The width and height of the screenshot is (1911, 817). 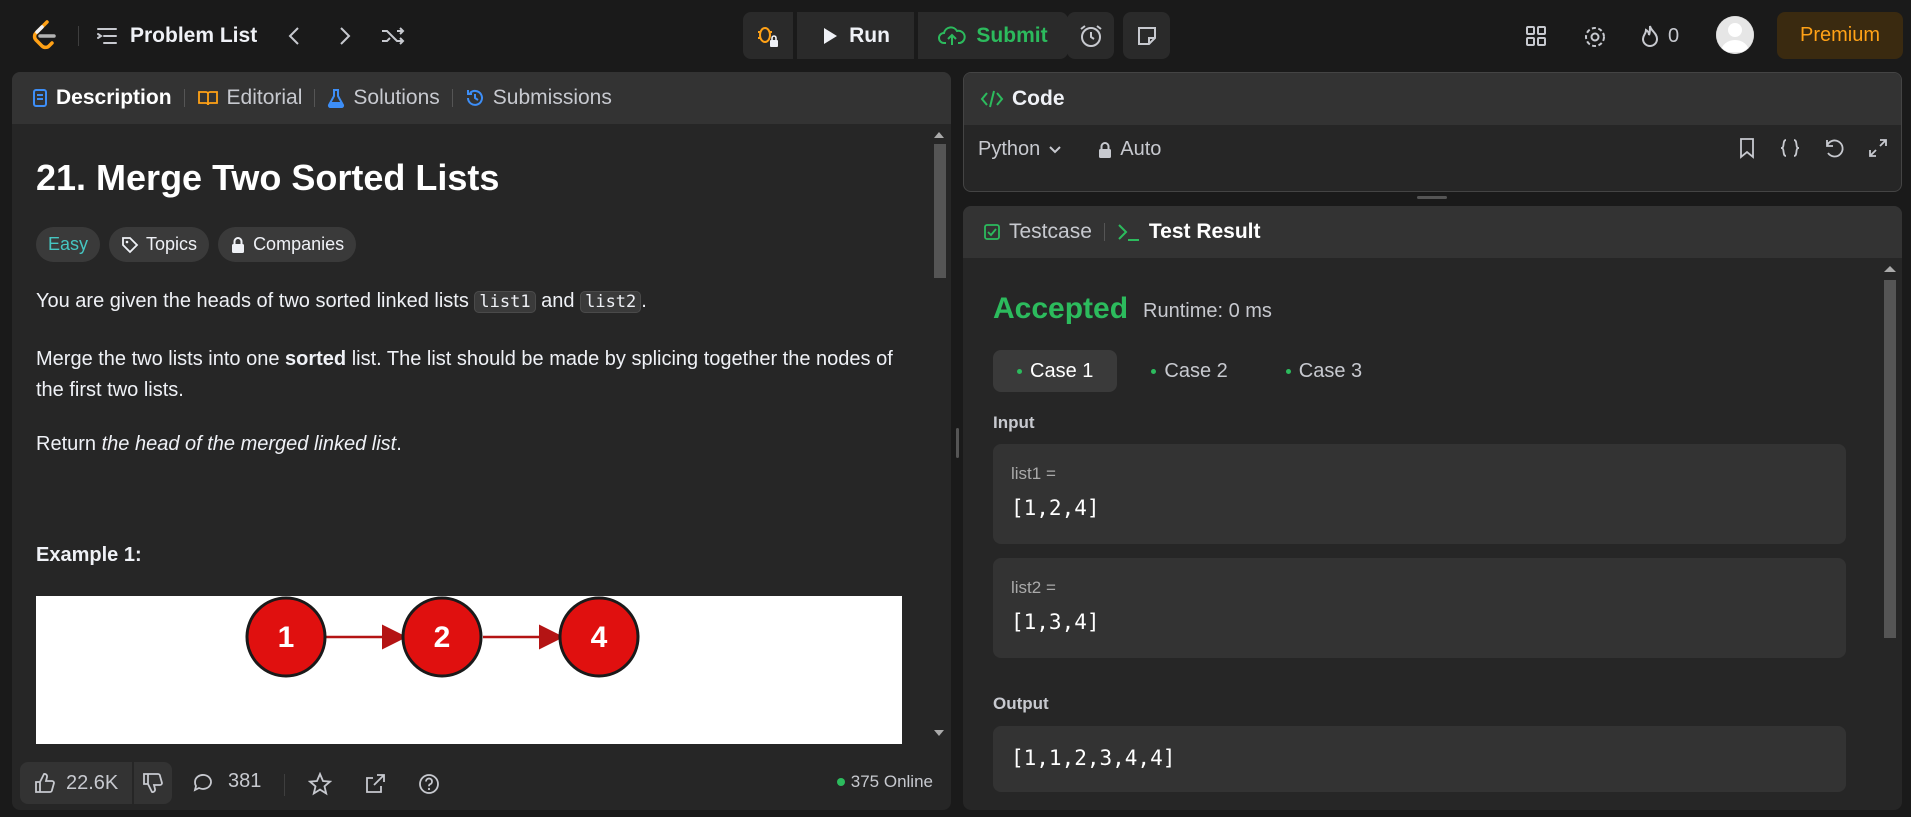 What do you see at coordinates (552, 97) in the screenshot?
I see `tab-submissions-label: Submissions` at bounding box center [552, 97].